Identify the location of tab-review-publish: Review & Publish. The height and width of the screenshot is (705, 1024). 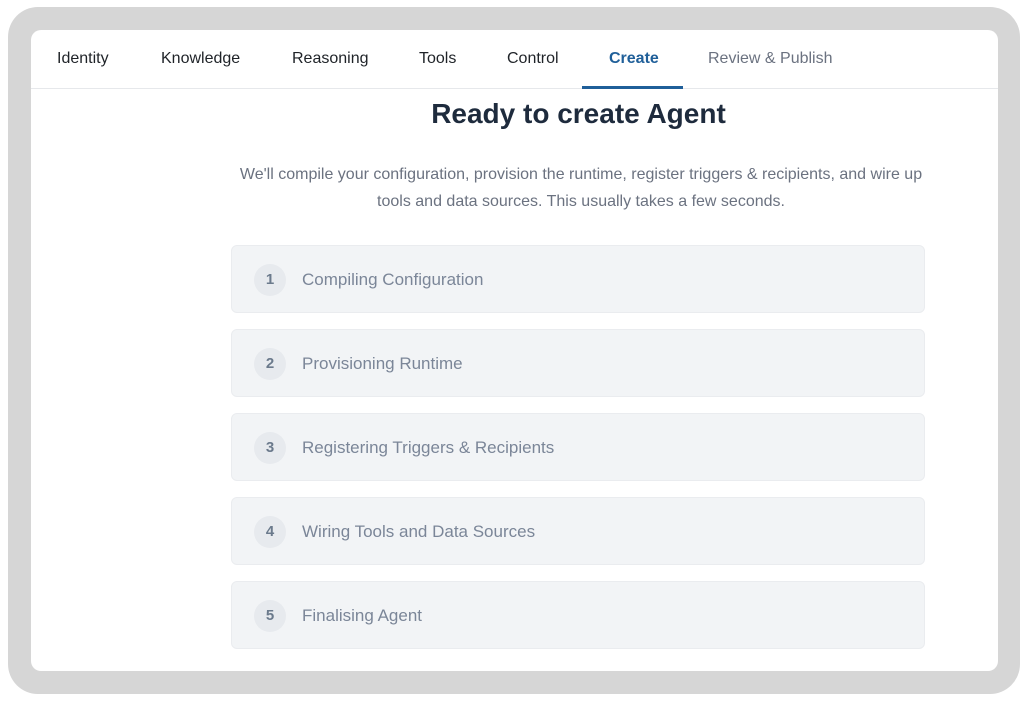
(770, 59).